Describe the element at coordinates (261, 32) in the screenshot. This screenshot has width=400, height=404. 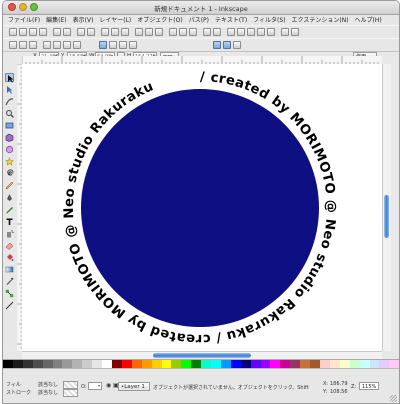
I see `xml-editor-icon` at that location.